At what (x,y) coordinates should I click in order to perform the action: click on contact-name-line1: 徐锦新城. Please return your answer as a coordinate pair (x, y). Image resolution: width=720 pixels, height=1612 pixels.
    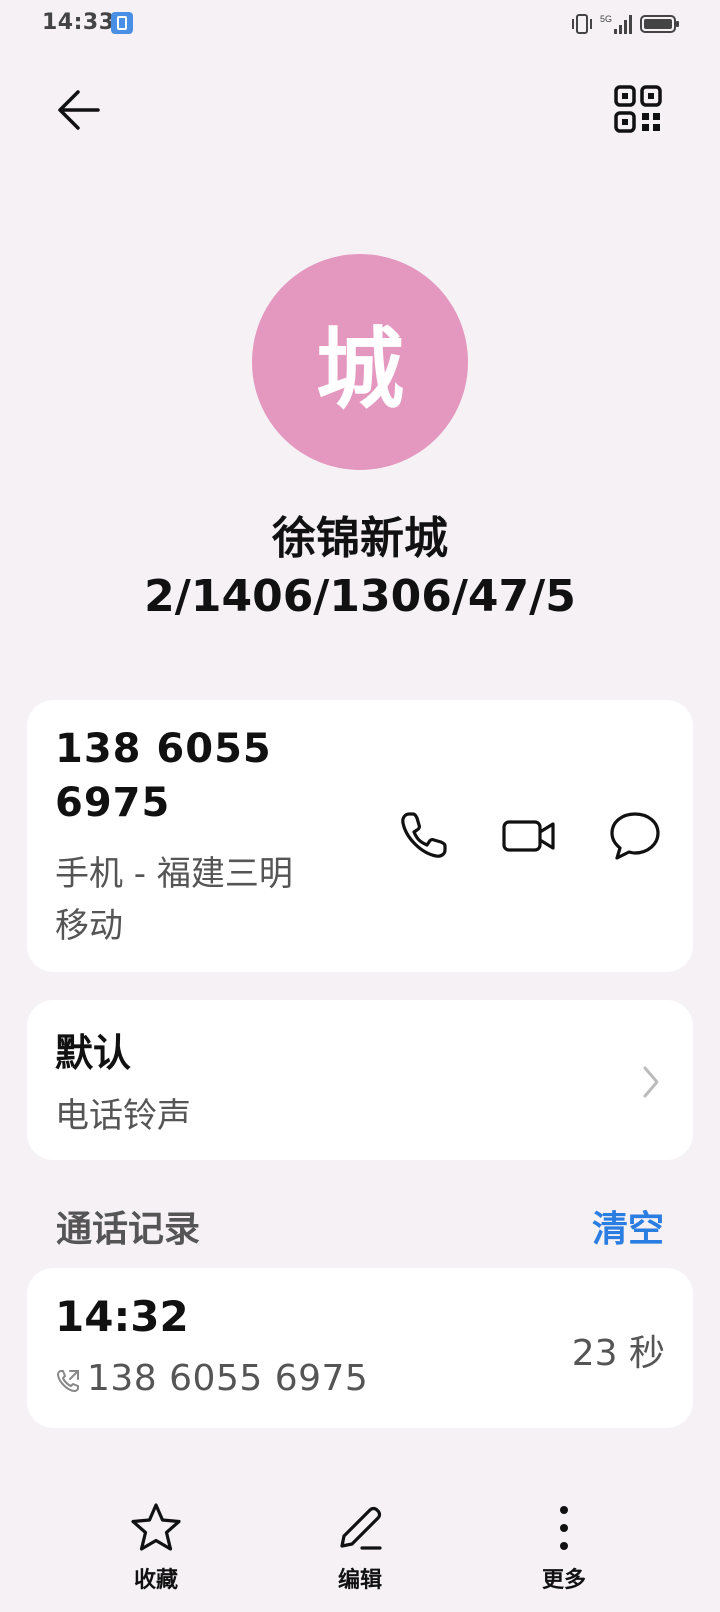
    Looking at the image, I should click on (360, 538).